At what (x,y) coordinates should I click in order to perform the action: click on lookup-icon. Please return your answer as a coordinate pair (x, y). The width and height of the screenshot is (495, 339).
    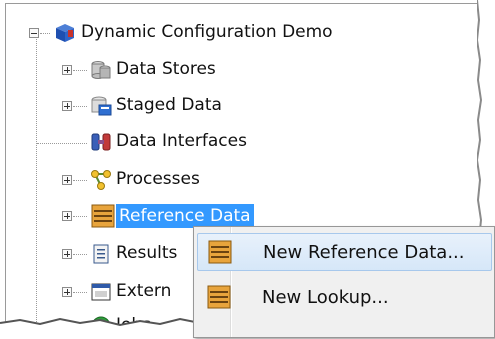
    Looking at the image, I should click on (219, 297).